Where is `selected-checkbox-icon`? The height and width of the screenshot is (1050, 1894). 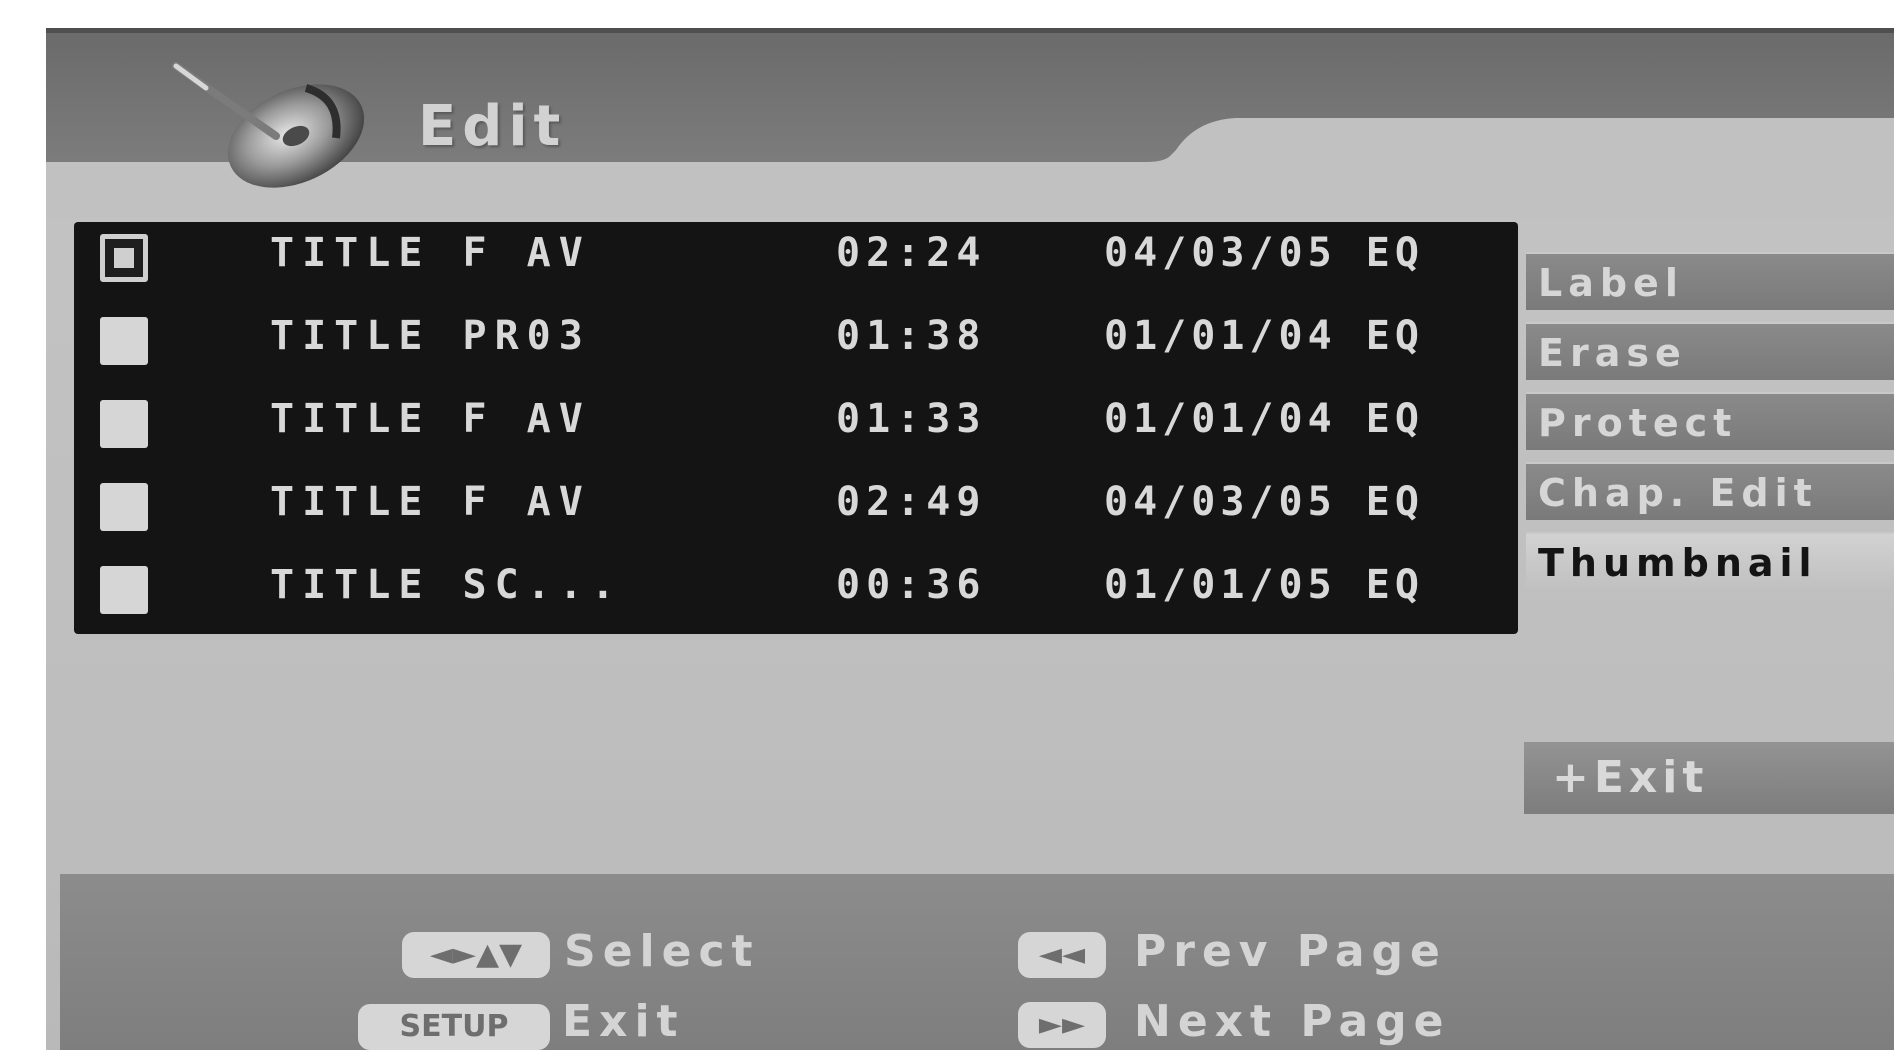
selected-checkbox-icon is located at coordinates (124, 258).